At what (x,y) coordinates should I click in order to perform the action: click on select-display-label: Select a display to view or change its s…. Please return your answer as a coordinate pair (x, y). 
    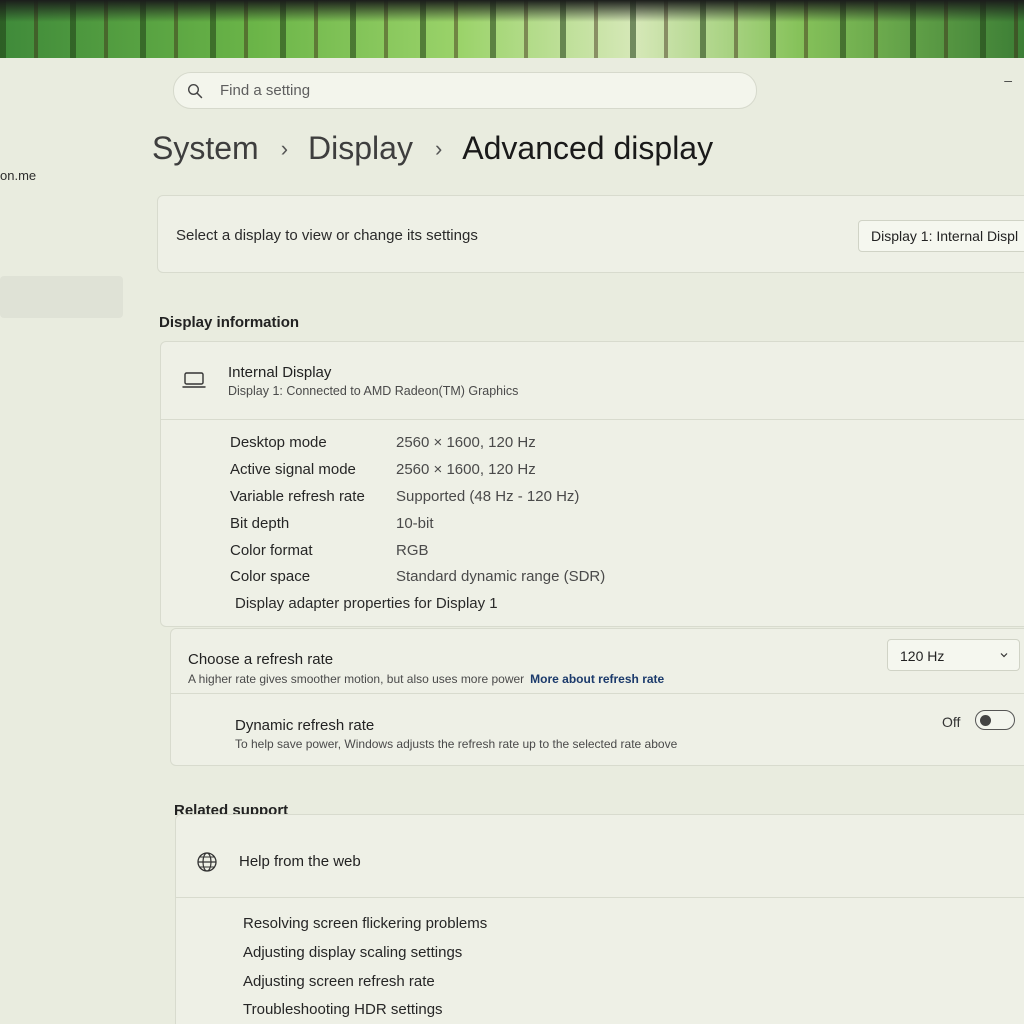
    Looking at the image, I should click on (327, 235).